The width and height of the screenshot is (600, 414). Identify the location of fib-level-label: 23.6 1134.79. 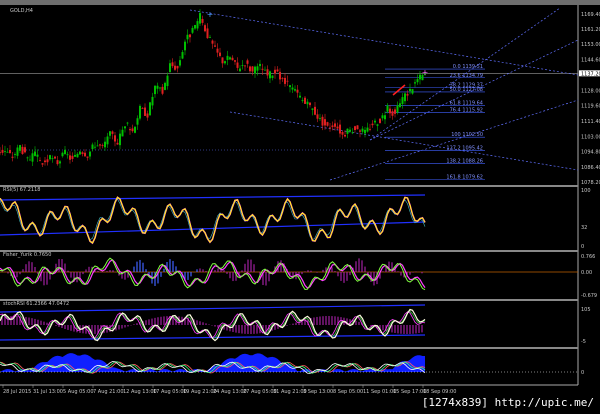
(466, 76).